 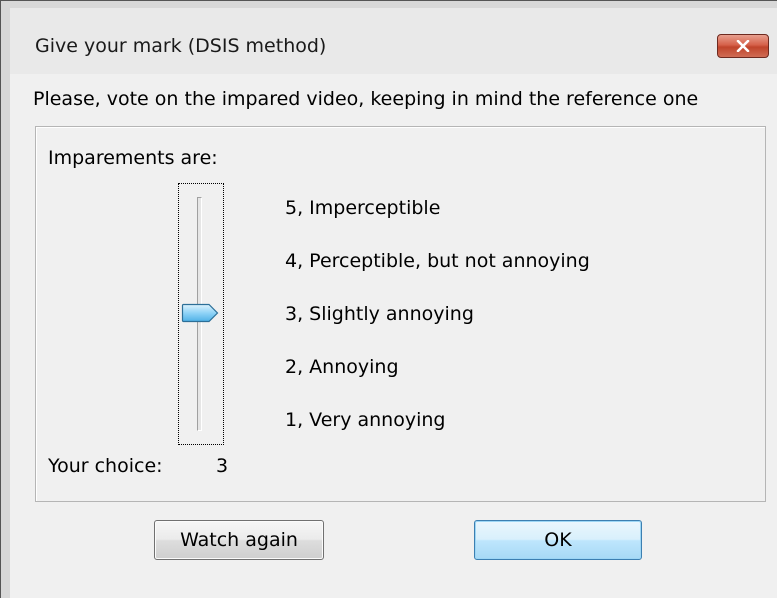 What do you see at coordinates (437, 261) in the screenshot?
I see `scale-label-4: 4, Perceptible, but not annoying` at bounding box center [437, 261].